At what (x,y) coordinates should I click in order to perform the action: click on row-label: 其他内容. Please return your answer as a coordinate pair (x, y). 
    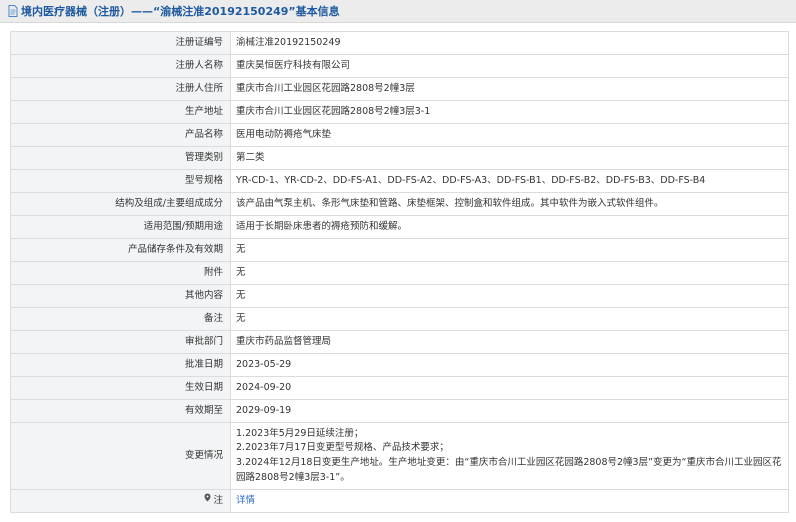
    Looking at the image, I should click on (120, 296).